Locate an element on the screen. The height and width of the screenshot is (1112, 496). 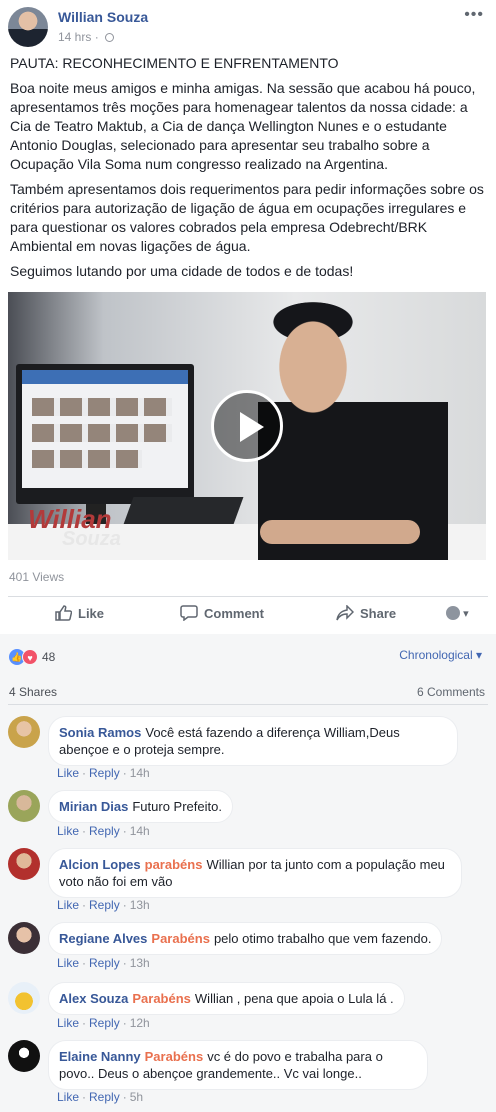
post-timestamp: 14 hrs · is located at coordinates (86, 37).